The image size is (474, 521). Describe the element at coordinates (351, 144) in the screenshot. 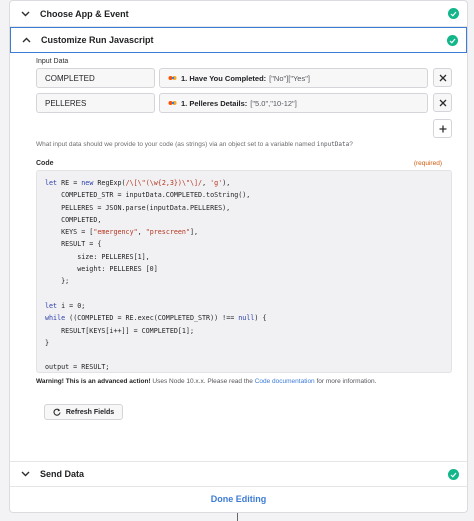

I see `hint-suffix: ?` at that location.